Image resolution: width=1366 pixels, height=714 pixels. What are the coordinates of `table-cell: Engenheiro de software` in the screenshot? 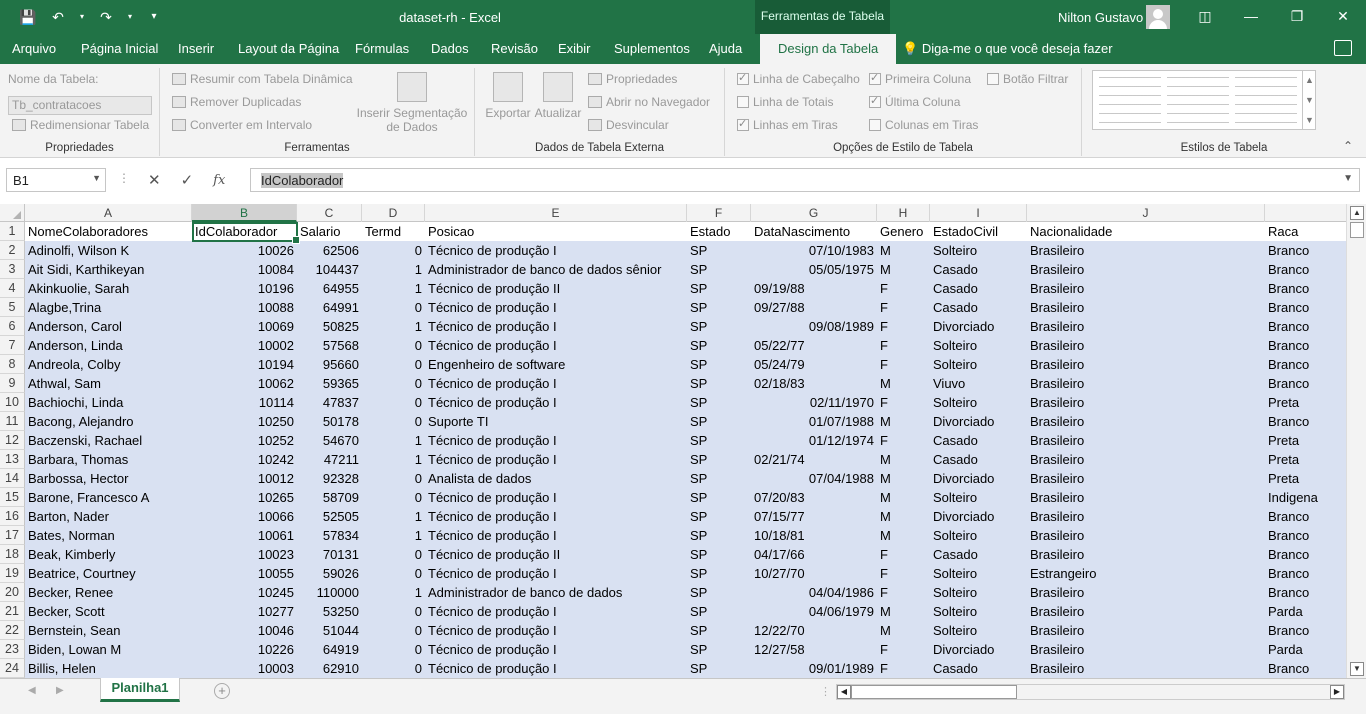 It's located at (556, 364).